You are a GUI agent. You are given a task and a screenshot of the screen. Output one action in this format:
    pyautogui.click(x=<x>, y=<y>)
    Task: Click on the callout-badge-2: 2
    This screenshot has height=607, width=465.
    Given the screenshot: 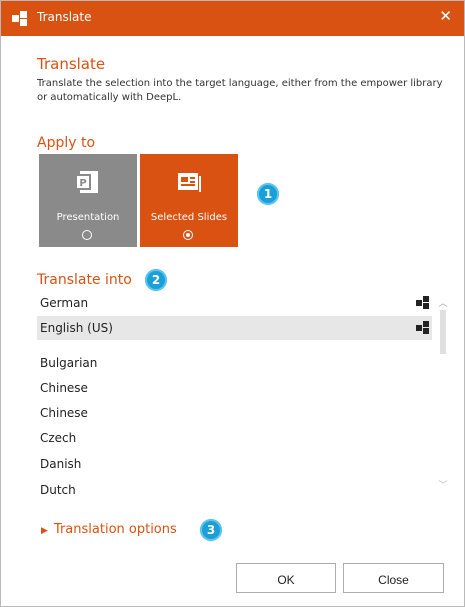 What is the action you would take?
    pyautogui.click(x=156, y=280)
    